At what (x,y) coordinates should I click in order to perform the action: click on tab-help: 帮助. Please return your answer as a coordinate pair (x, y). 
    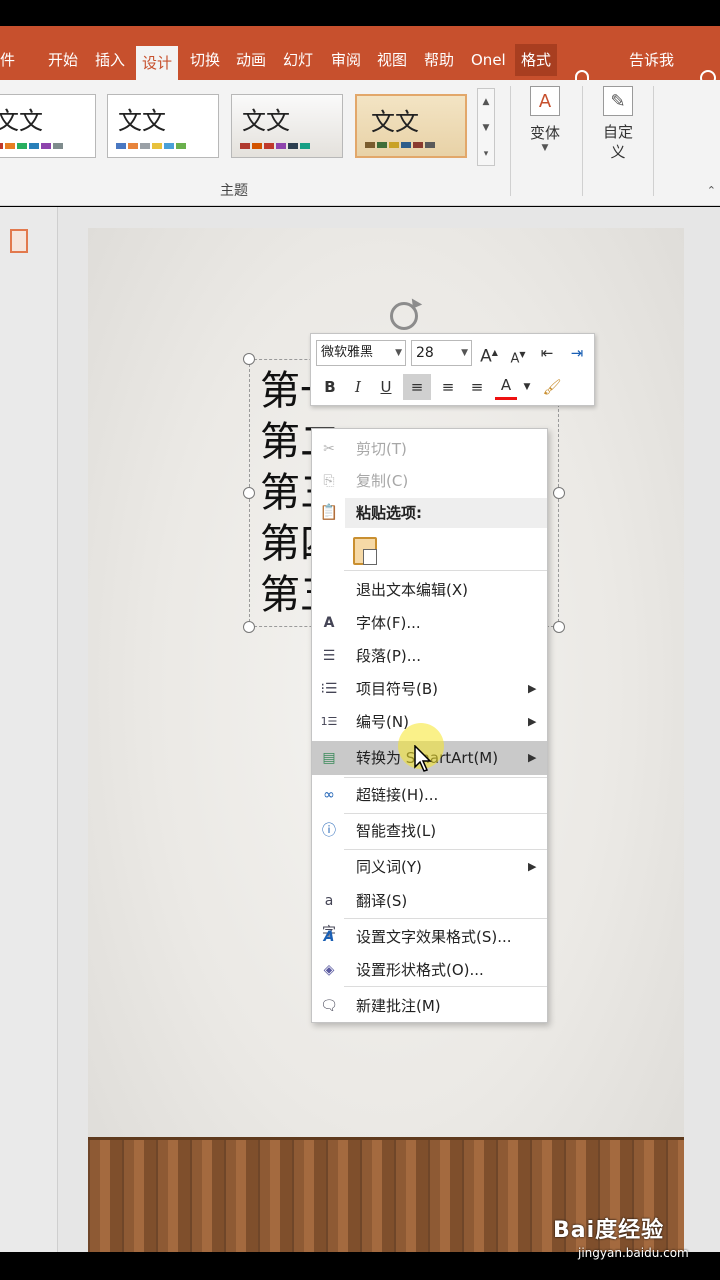
    Looking at the image, I should click on (439, 60).